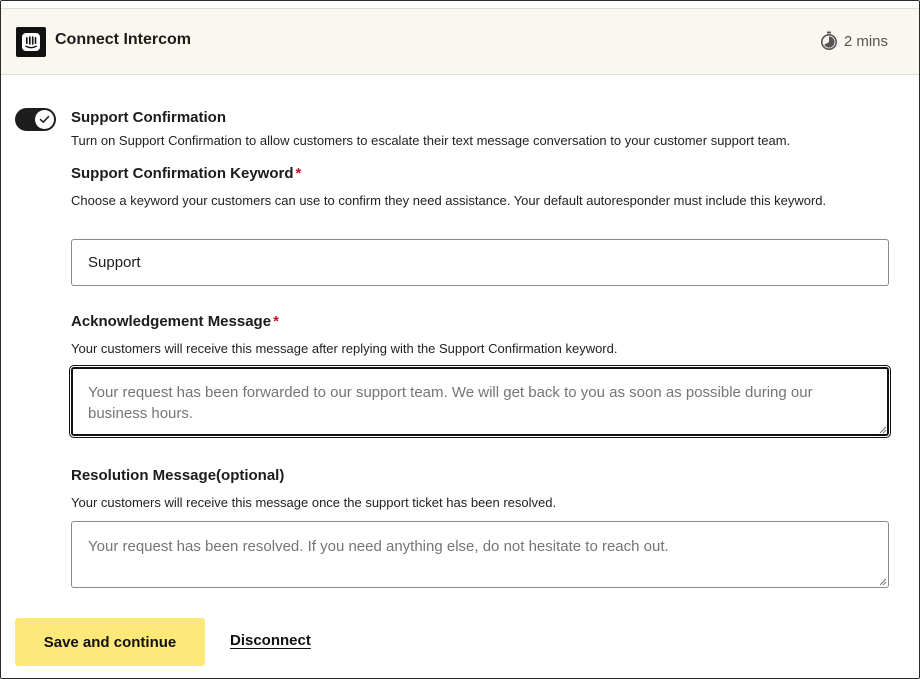 Image resolution: width=920 pixels, height=679 pixels. What do you see at coordinates (480, 401) in the screenshot?
I see `acknowledgement-message-field` at bounding box center [480, 401].